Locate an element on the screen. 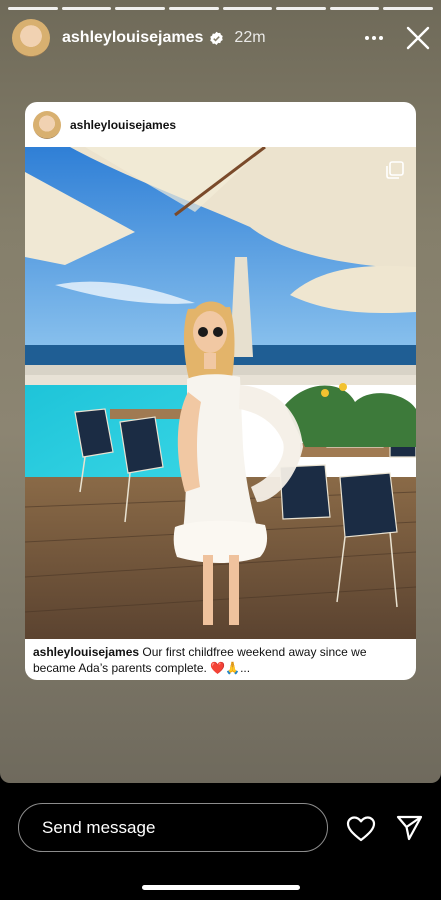 The image size is (441, 900). send-message-input: Send message is located at coordinates (173, 827).